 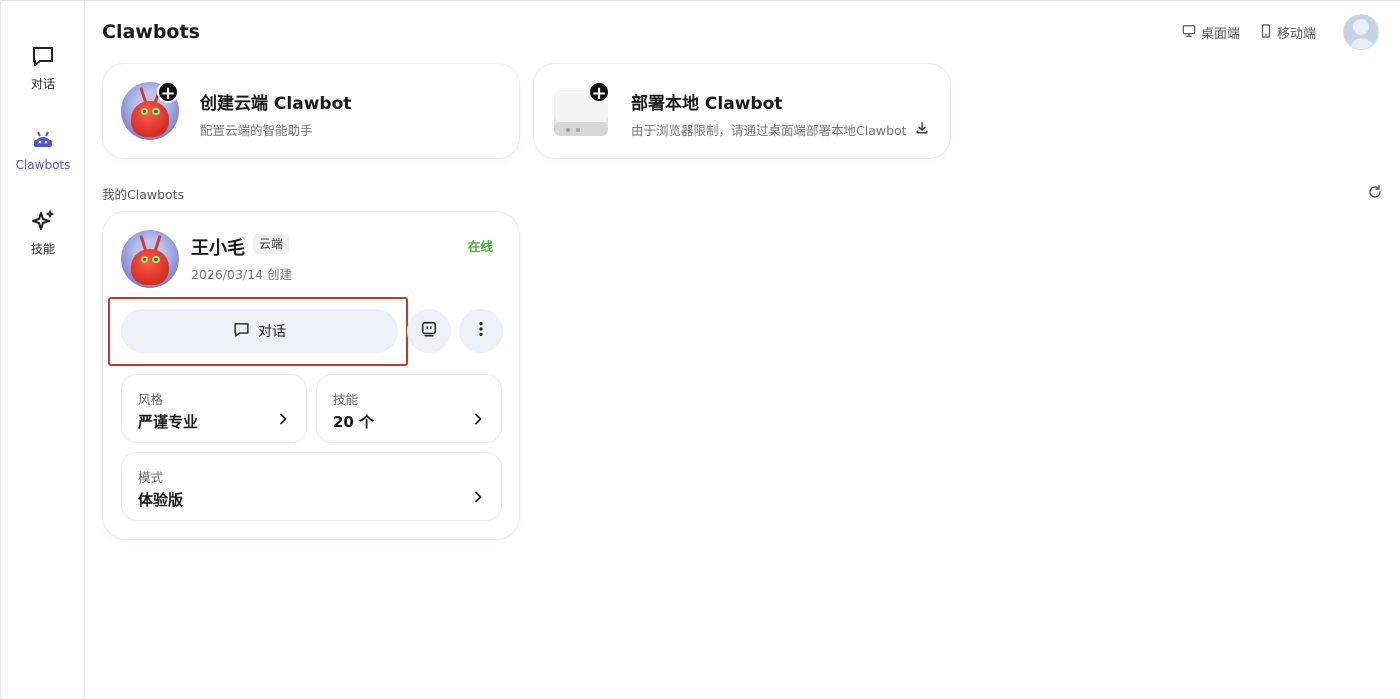 What do you see at coordinates (1266, 32) in the screenshot?
I see `phone-icon` at bounding box center [1266, 32].